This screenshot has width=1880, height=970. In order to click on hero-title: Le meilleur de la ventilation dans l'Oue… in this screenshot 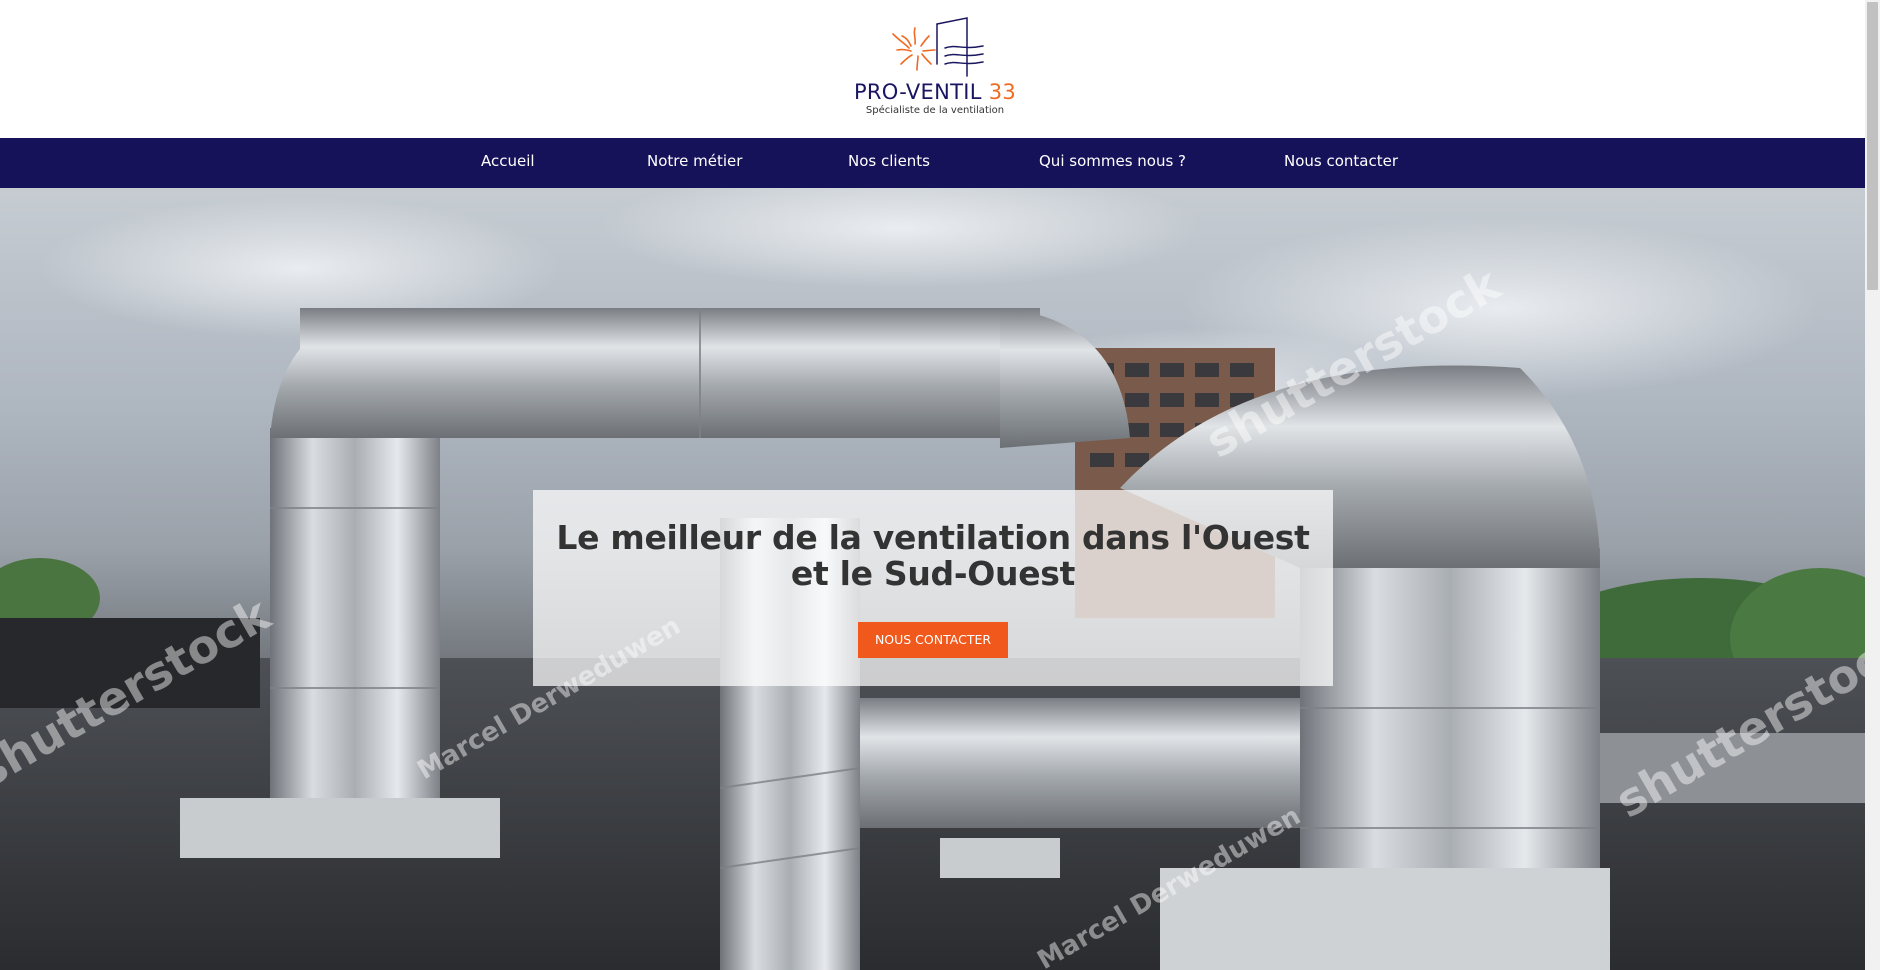, I will do `click(933, 555)`.